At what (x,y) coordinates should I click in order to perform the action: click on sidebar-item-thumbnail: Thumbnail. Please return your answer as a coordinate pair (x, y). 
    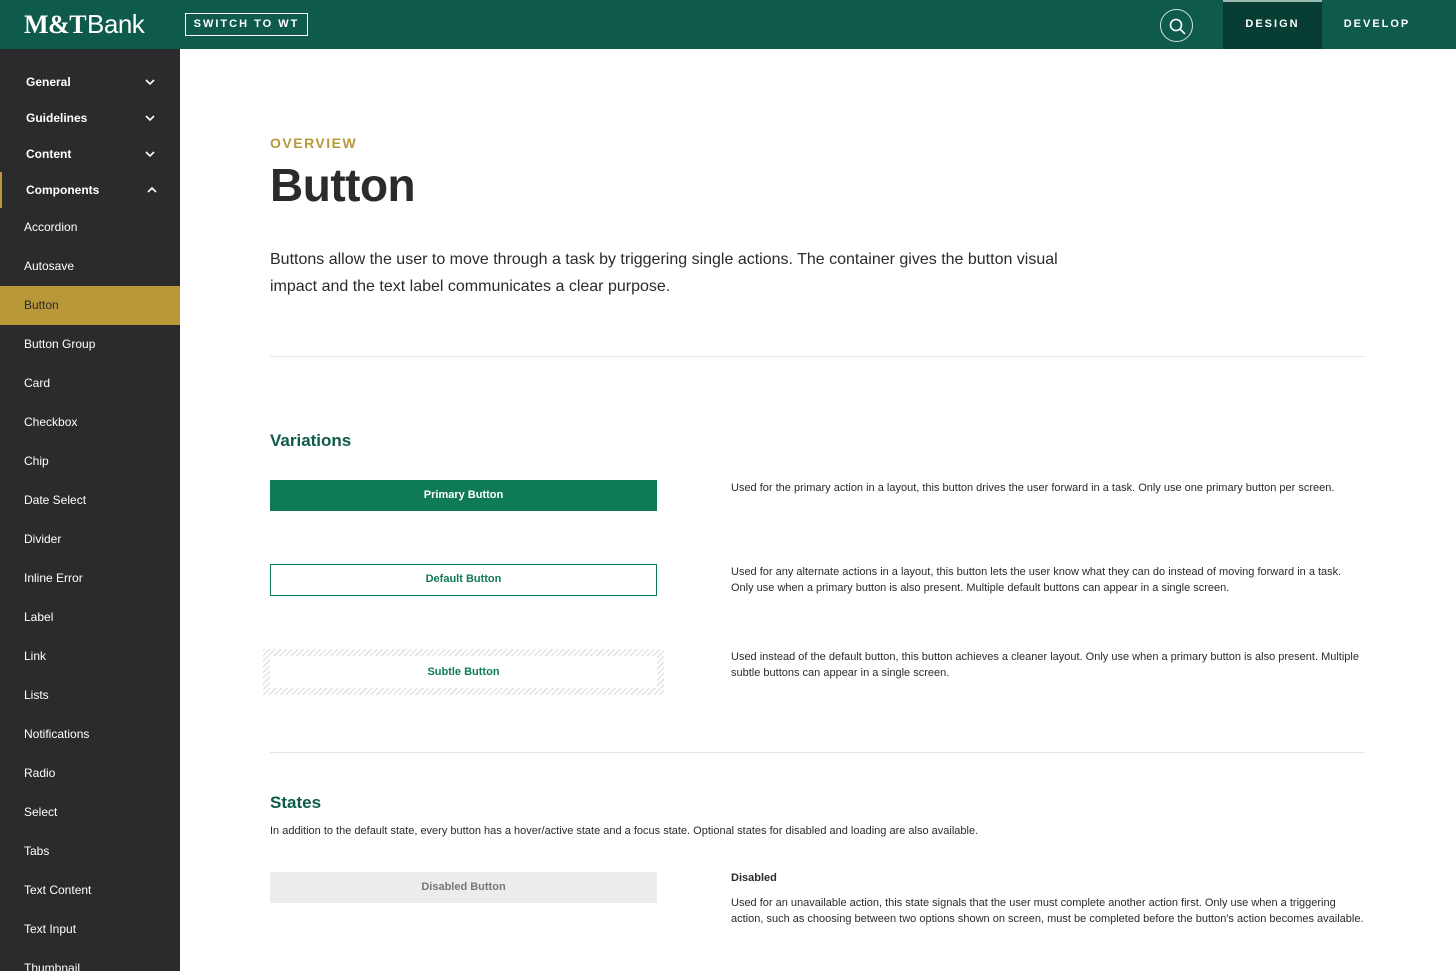
    Looking at the image, I should click on (90, 960).